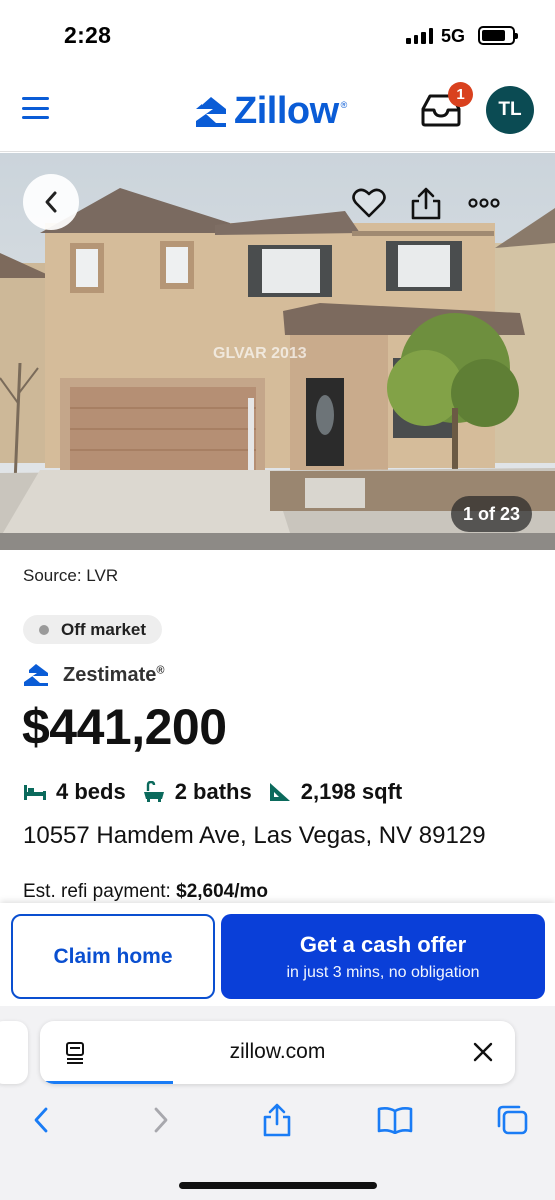  I want to click on browser-back-button, so click(41, 1120).